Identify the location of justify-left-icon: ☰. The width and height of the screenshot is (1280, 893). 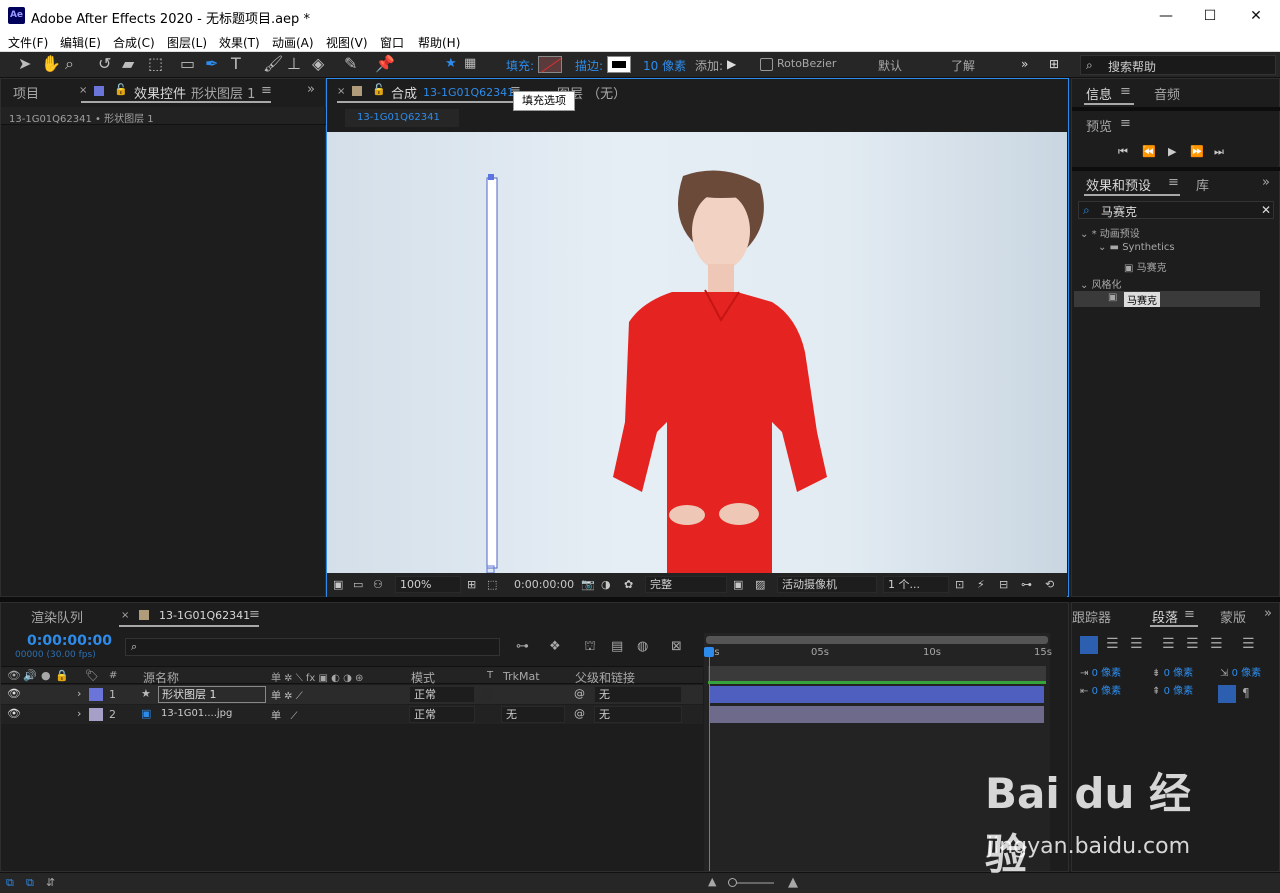
(1168, 644).